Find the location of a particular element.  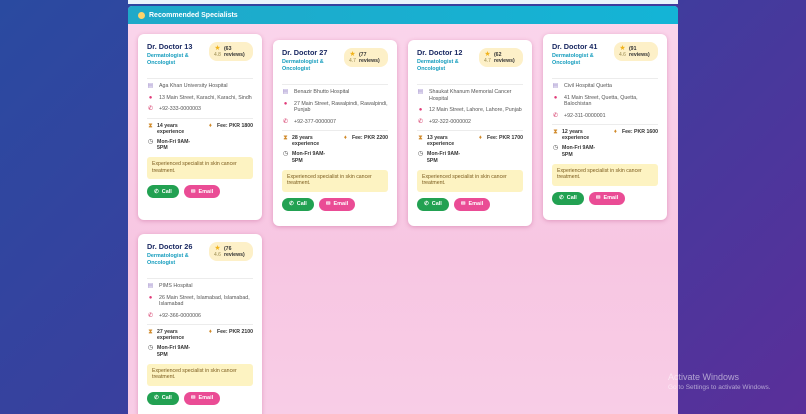

hourglass-icon: ⧗ is located at coordinates (420, 138).